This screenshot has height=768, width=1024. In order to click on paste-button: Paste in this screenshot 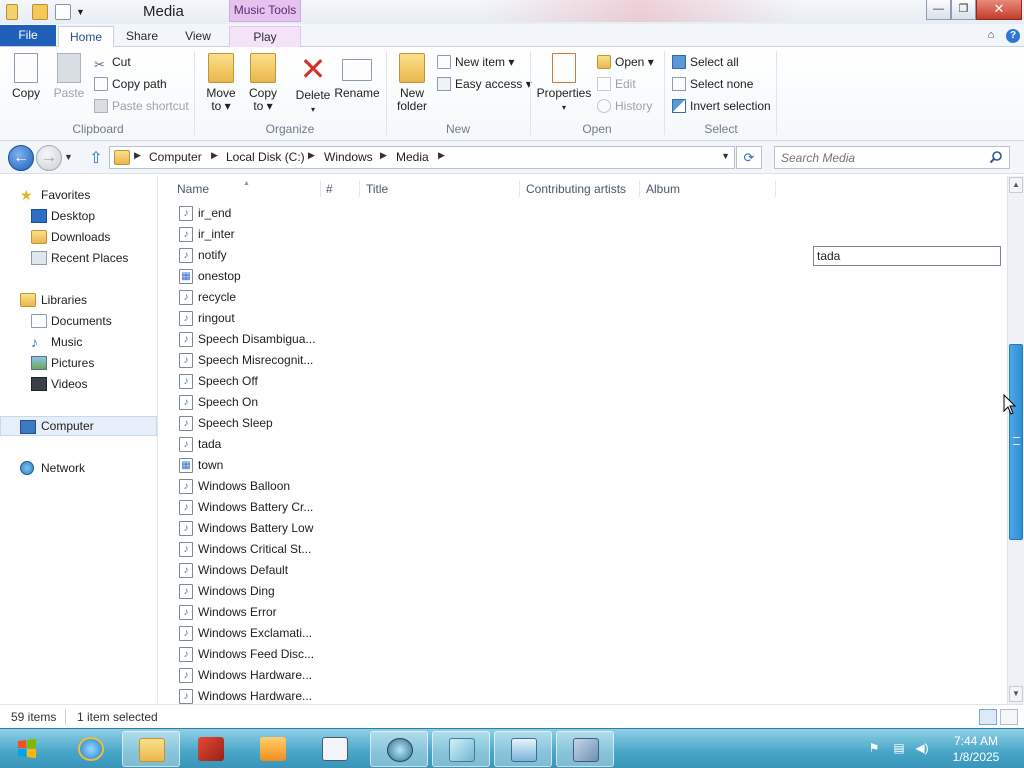, I will do `click(69, 75)`.